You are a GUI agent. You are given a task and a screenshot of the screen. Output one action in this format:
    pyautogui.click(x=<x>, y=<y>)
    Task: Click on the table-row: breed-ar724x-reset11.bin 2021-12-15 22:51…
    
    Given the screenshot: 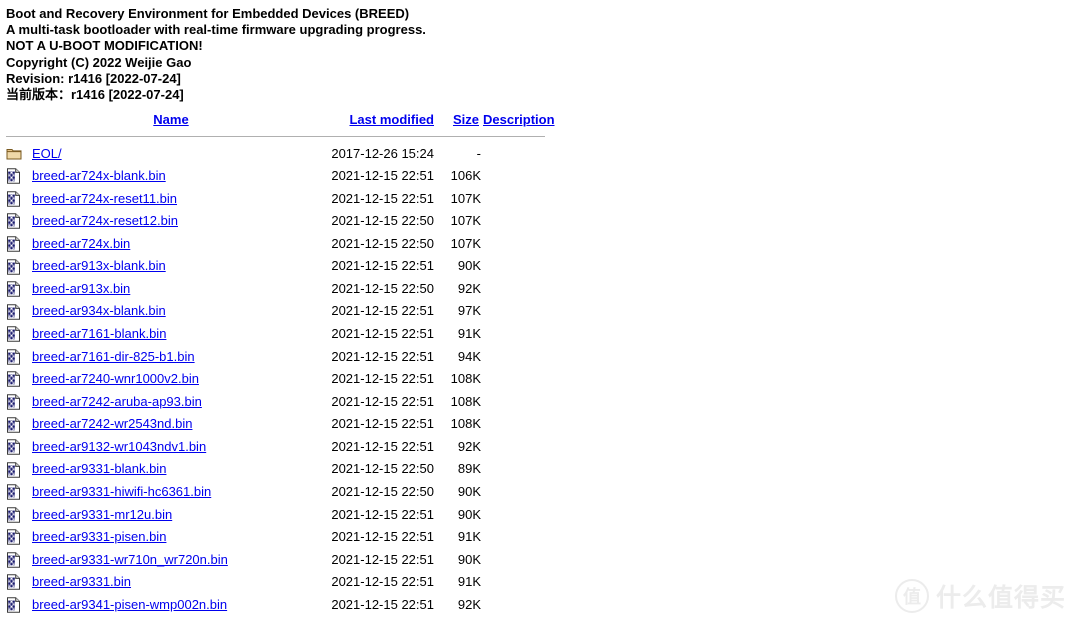 What is the action you would take?
    pyautogui.click(x=280, y=198)
    